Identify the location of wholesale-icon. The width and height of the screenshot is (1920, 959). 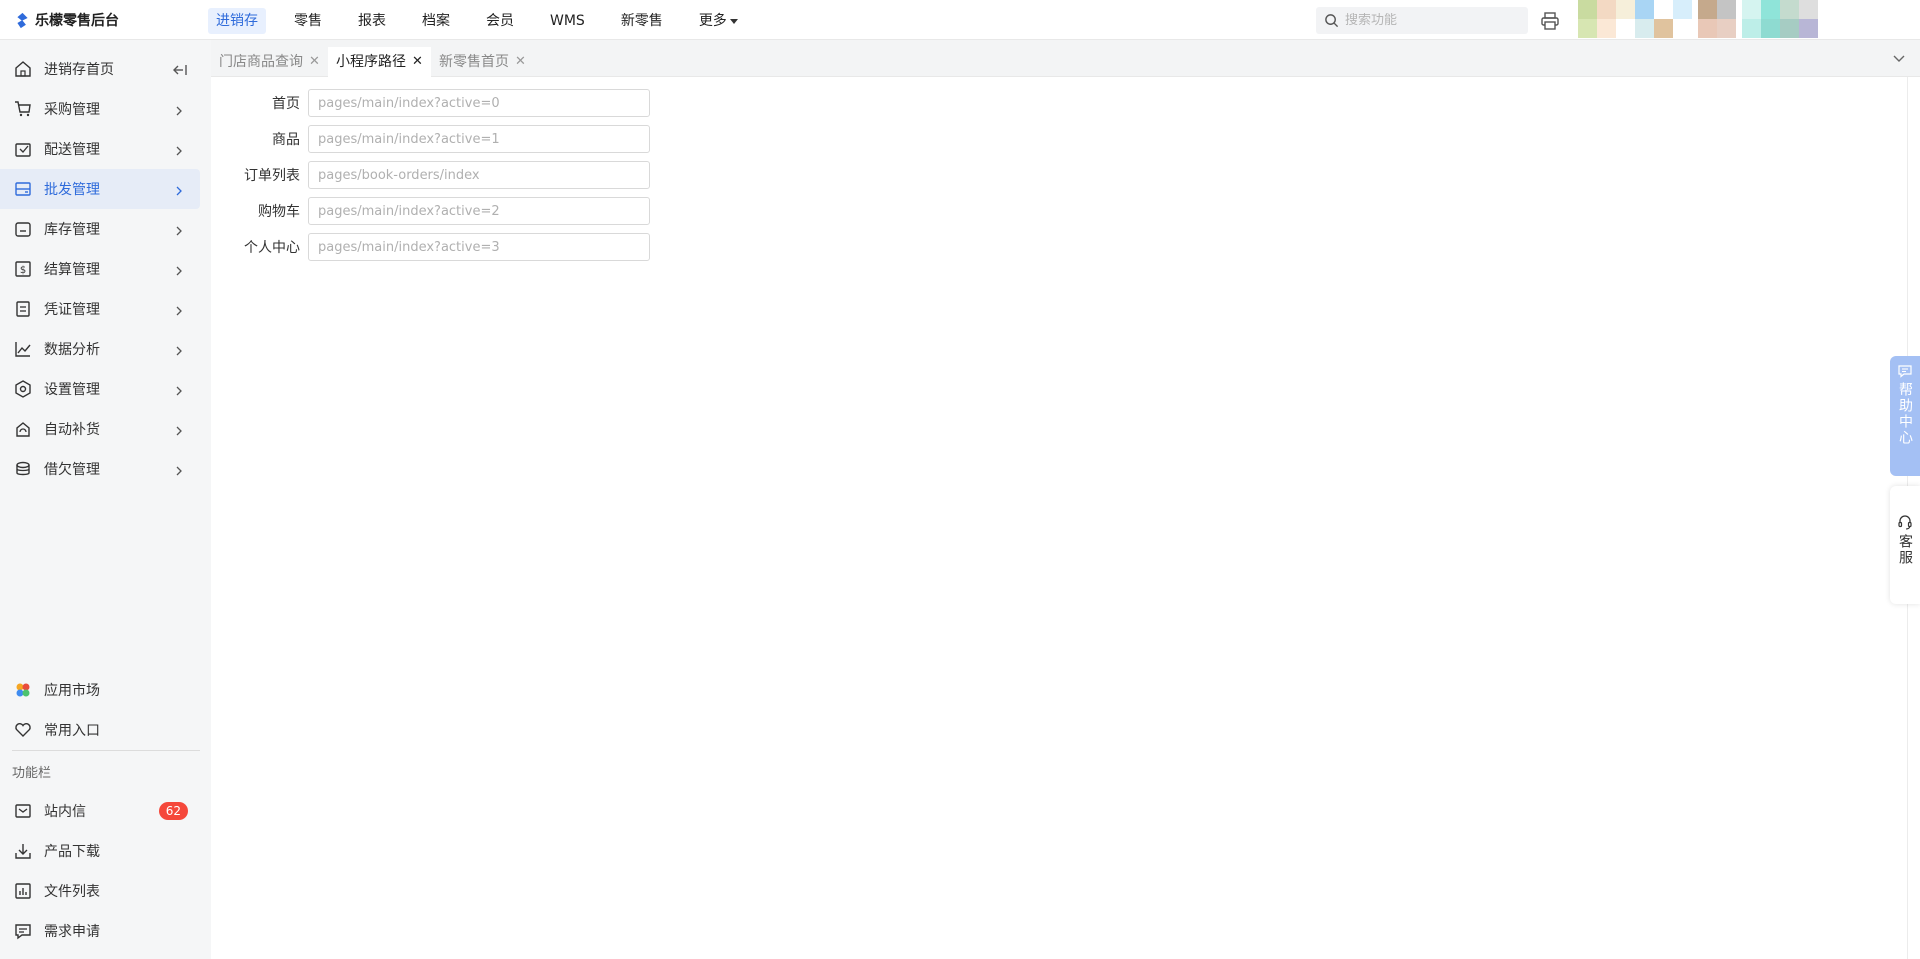
(23, 189).